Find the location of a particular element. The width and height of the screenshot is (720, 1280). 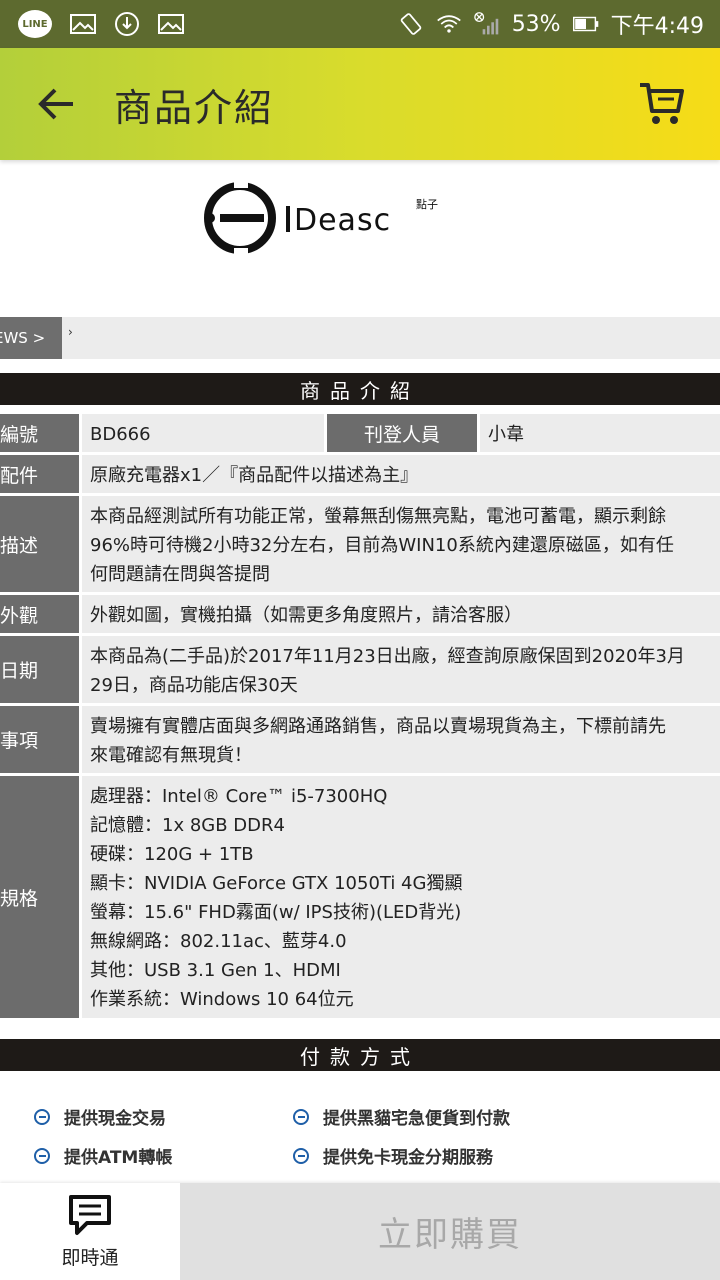

label-notice: 事項 is located at coordinates (39, 739).